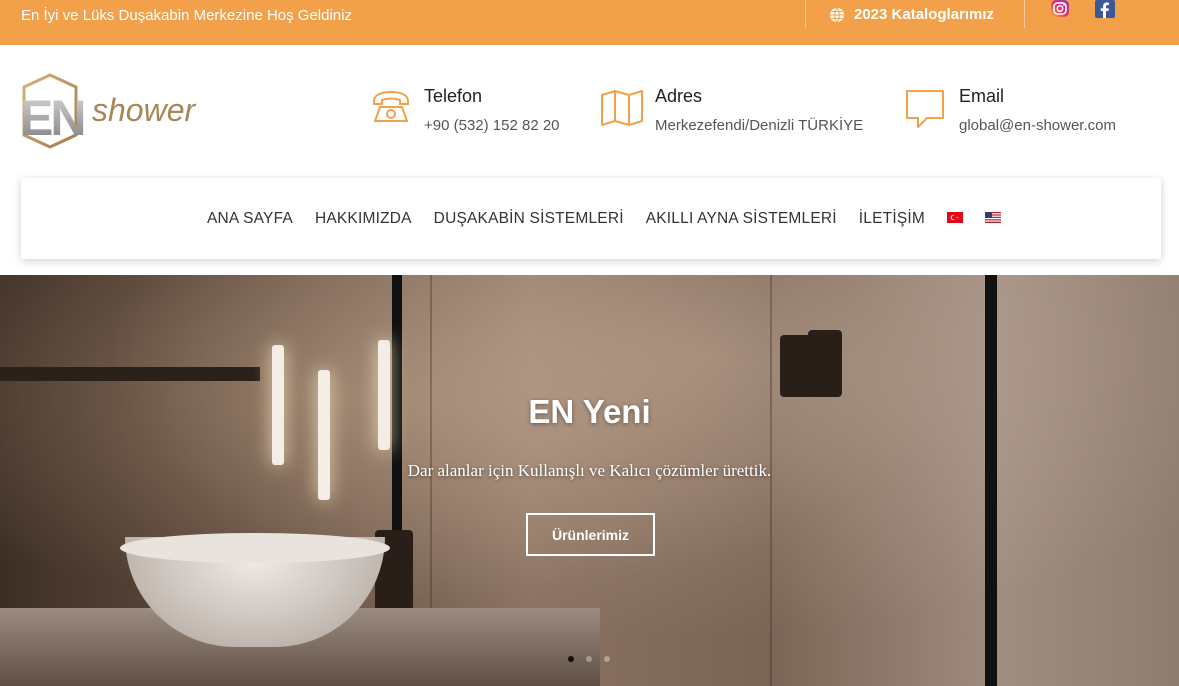  I want to click on facebook-icon, so click(1105, 9).